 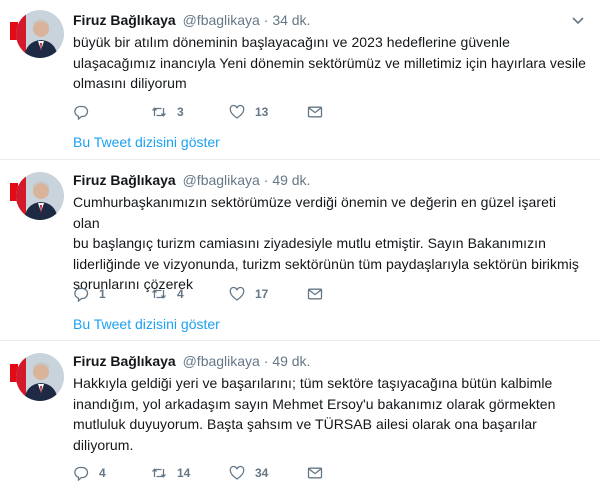 I want to click on like-button: 13, so click(x=268, y=112).